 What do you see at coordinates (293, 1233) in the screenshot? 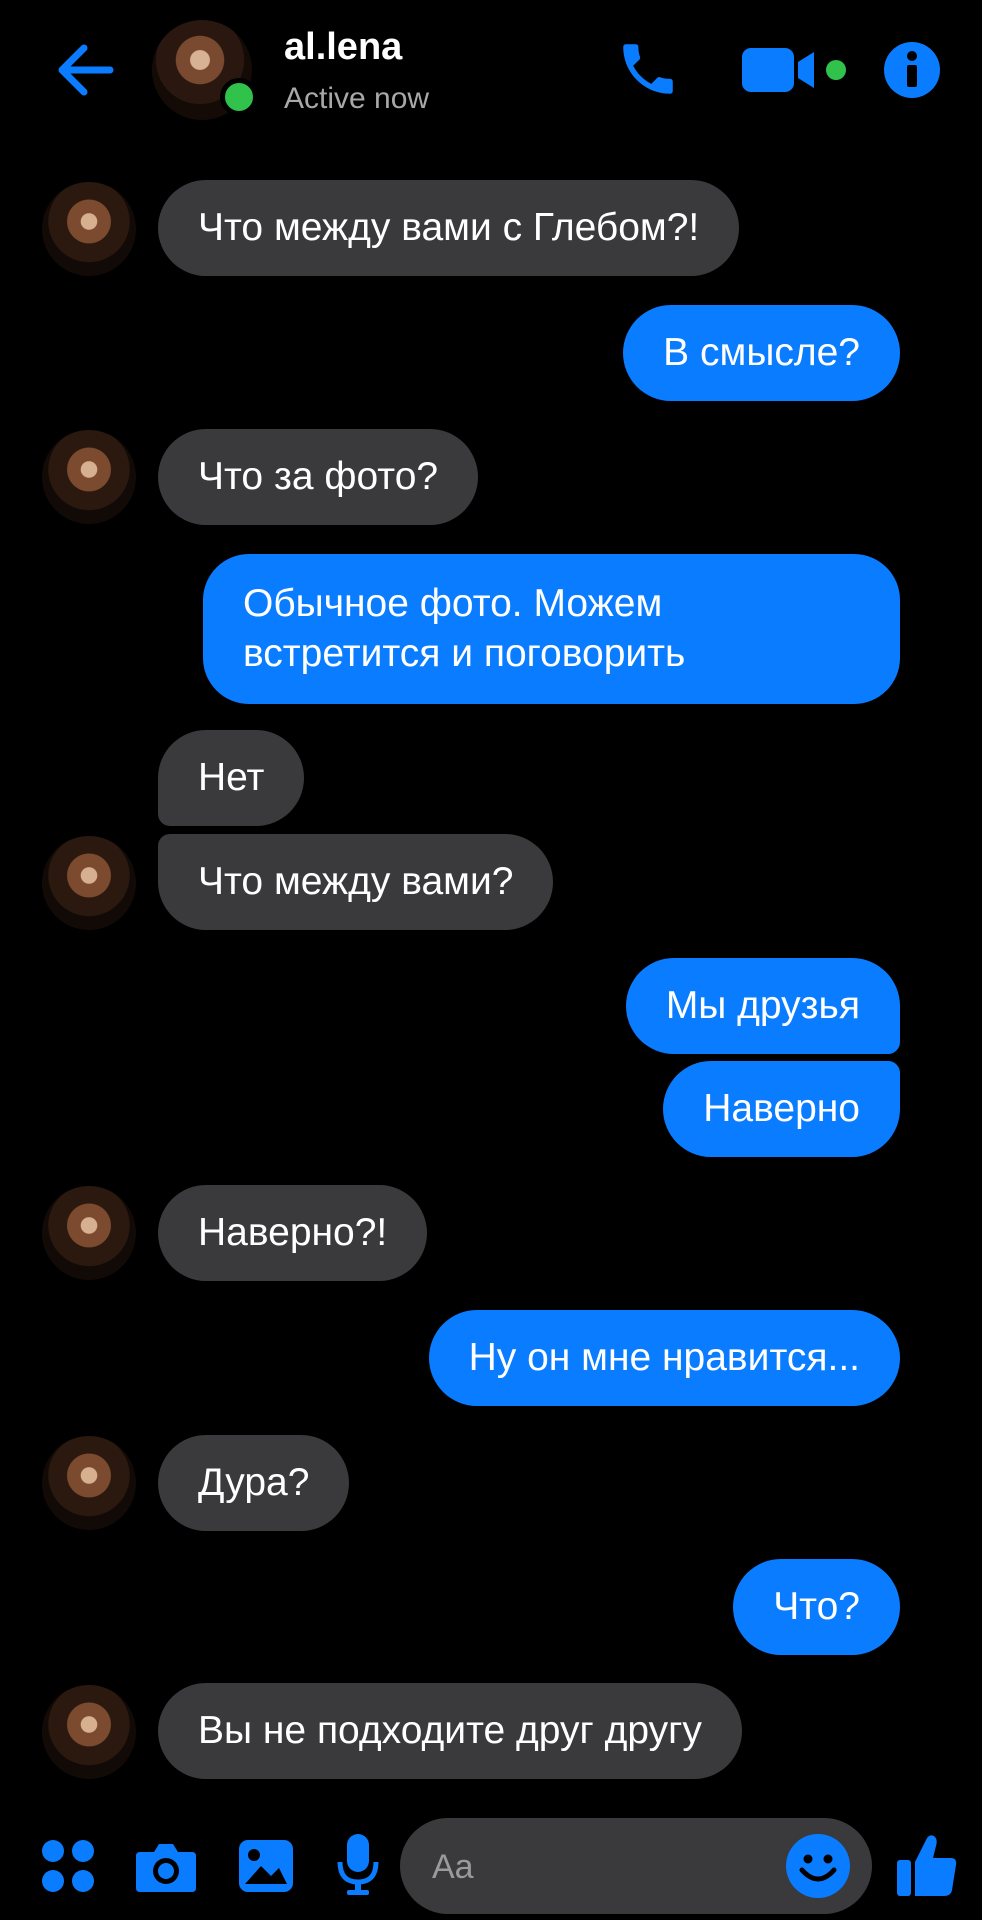
I see `message-bubble-incoming: Наверно?!` at bounding box center [293, 1233].